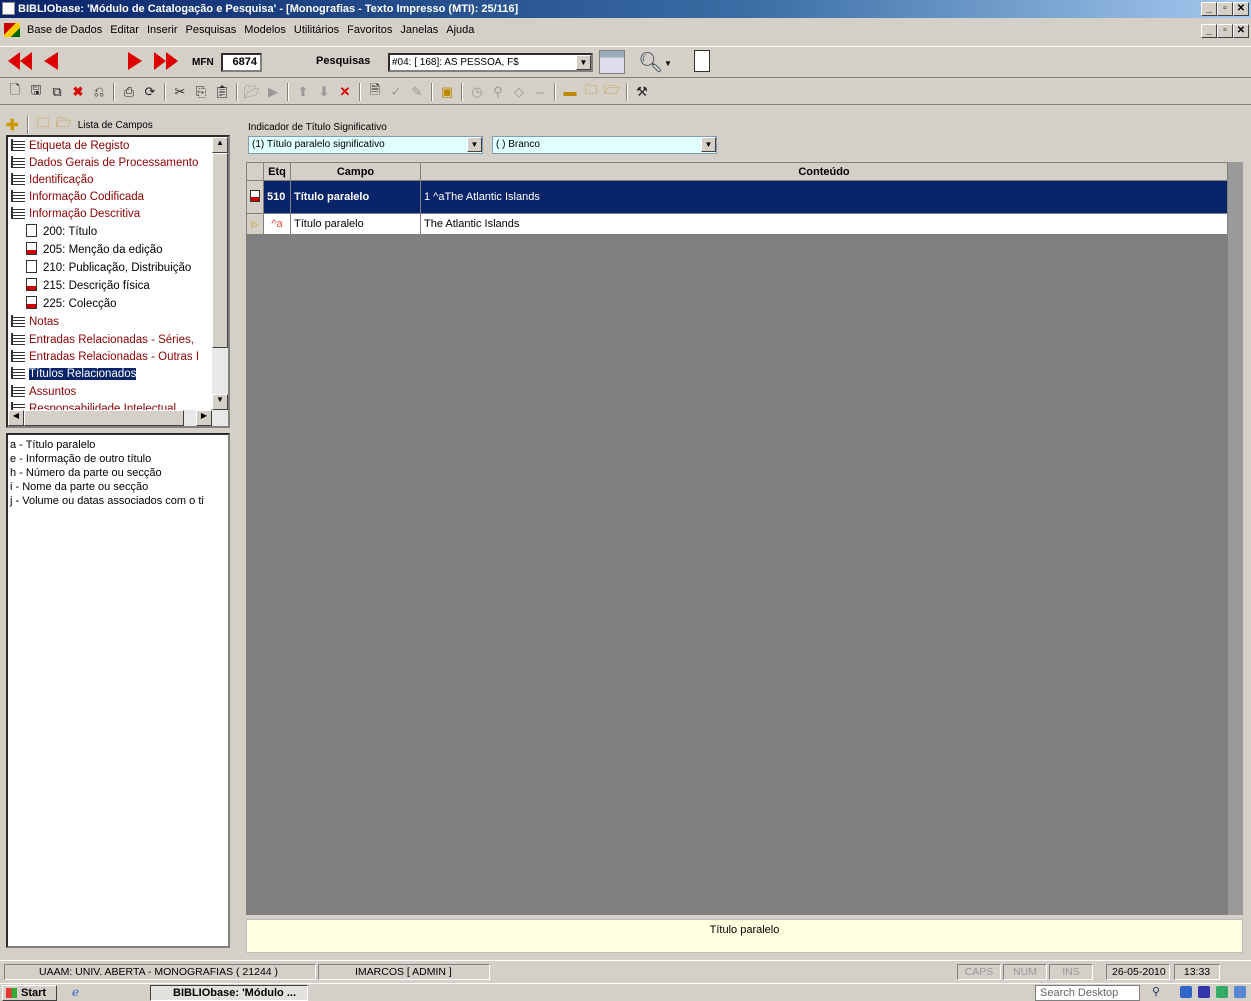 Image resolution: width=1251 pixels, height=1001 pixels. What do you see at coordinates (498, 92) in the screenshot?
I see `filter-icon: ⚲` at bounding box center [498, 92].